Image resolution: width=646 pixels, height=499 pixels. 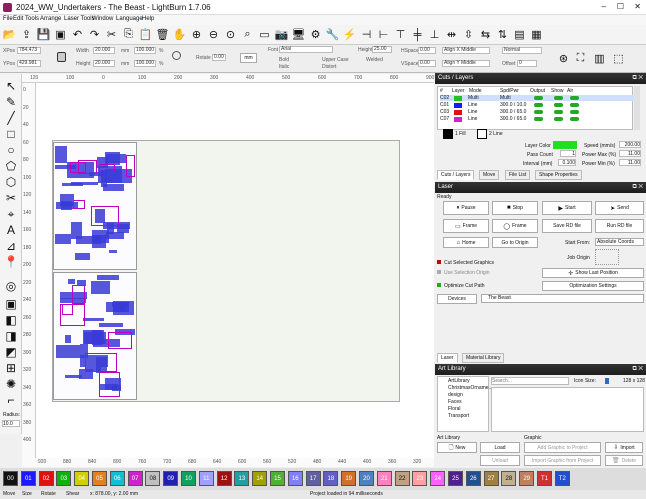 I want to click on undo-icon: ↶, so click(x=77, y=34).